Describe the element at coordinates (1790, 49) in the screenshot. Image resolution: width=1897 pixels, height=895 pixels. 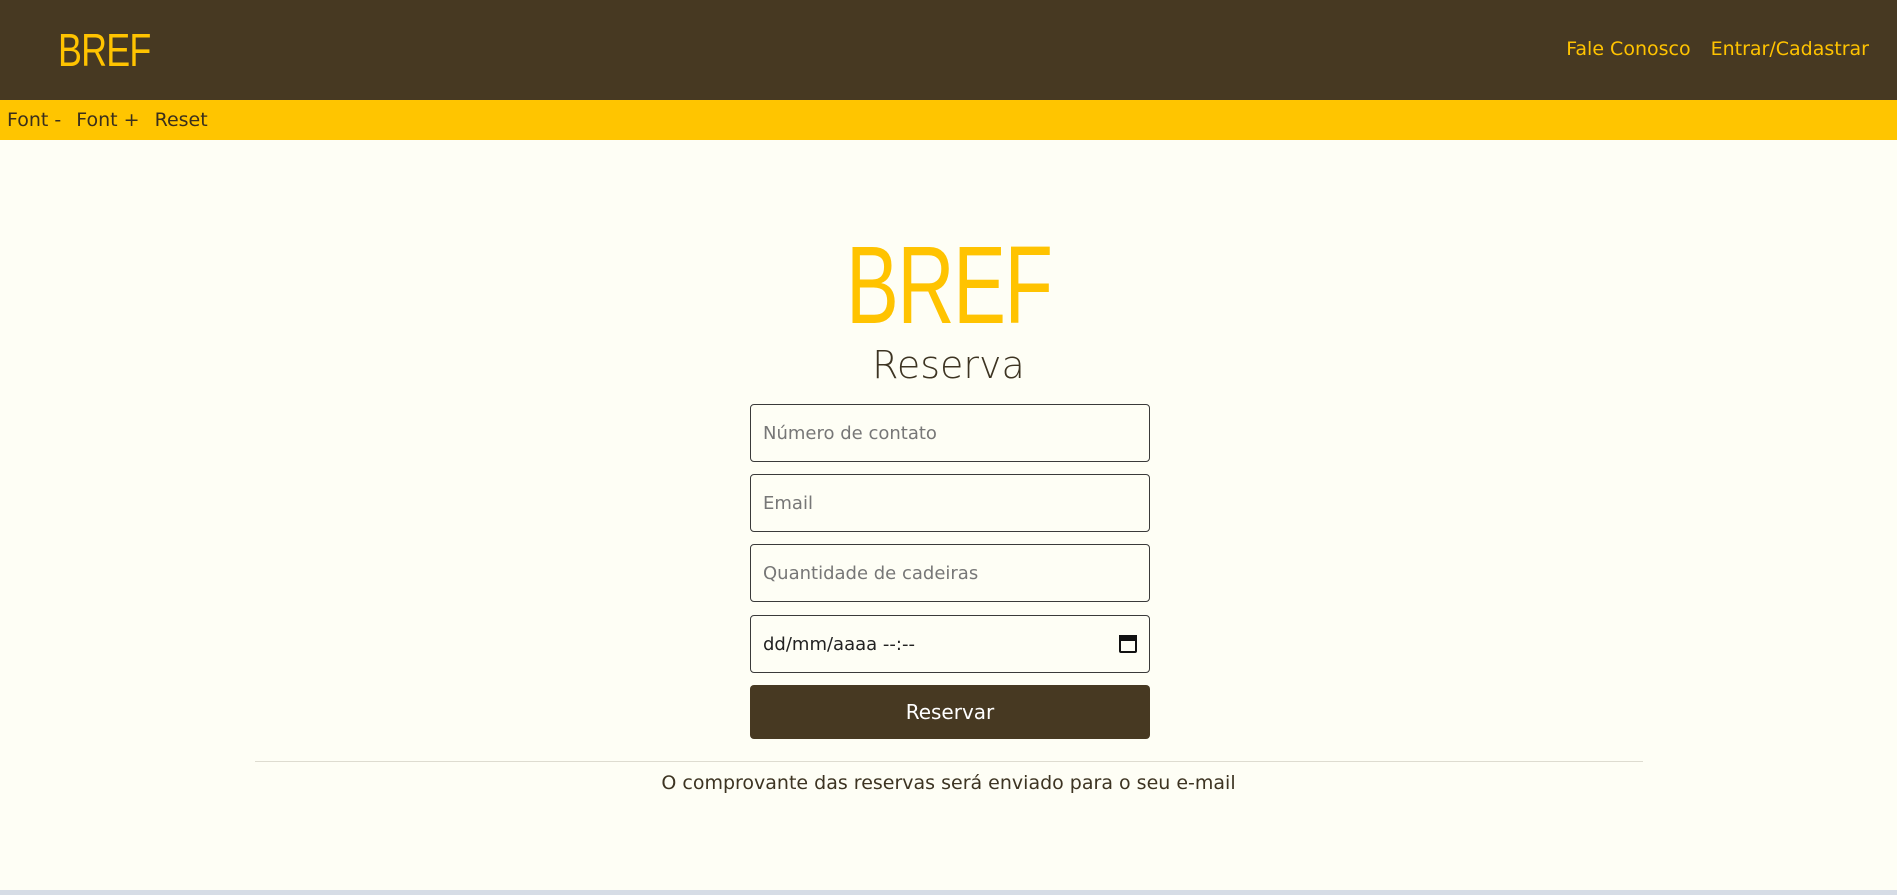
I see `nav-entrar-cadastrar: Entrar/Cadastrar` at that location.